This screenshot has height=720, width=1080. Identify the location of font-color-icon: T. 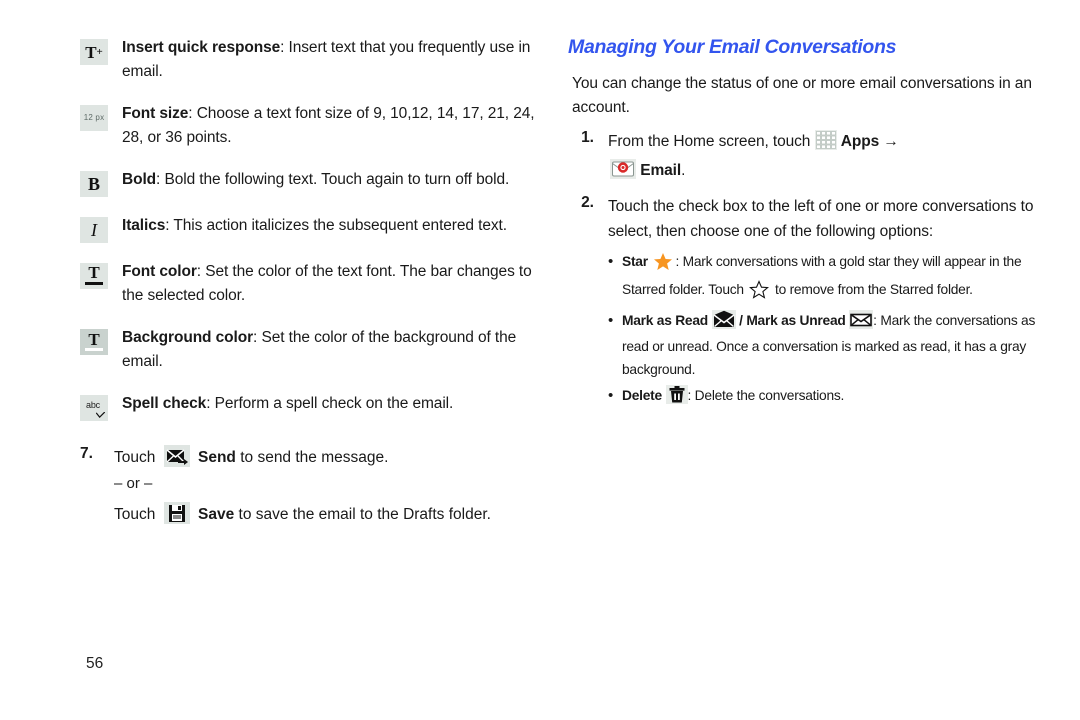
(94, 275).